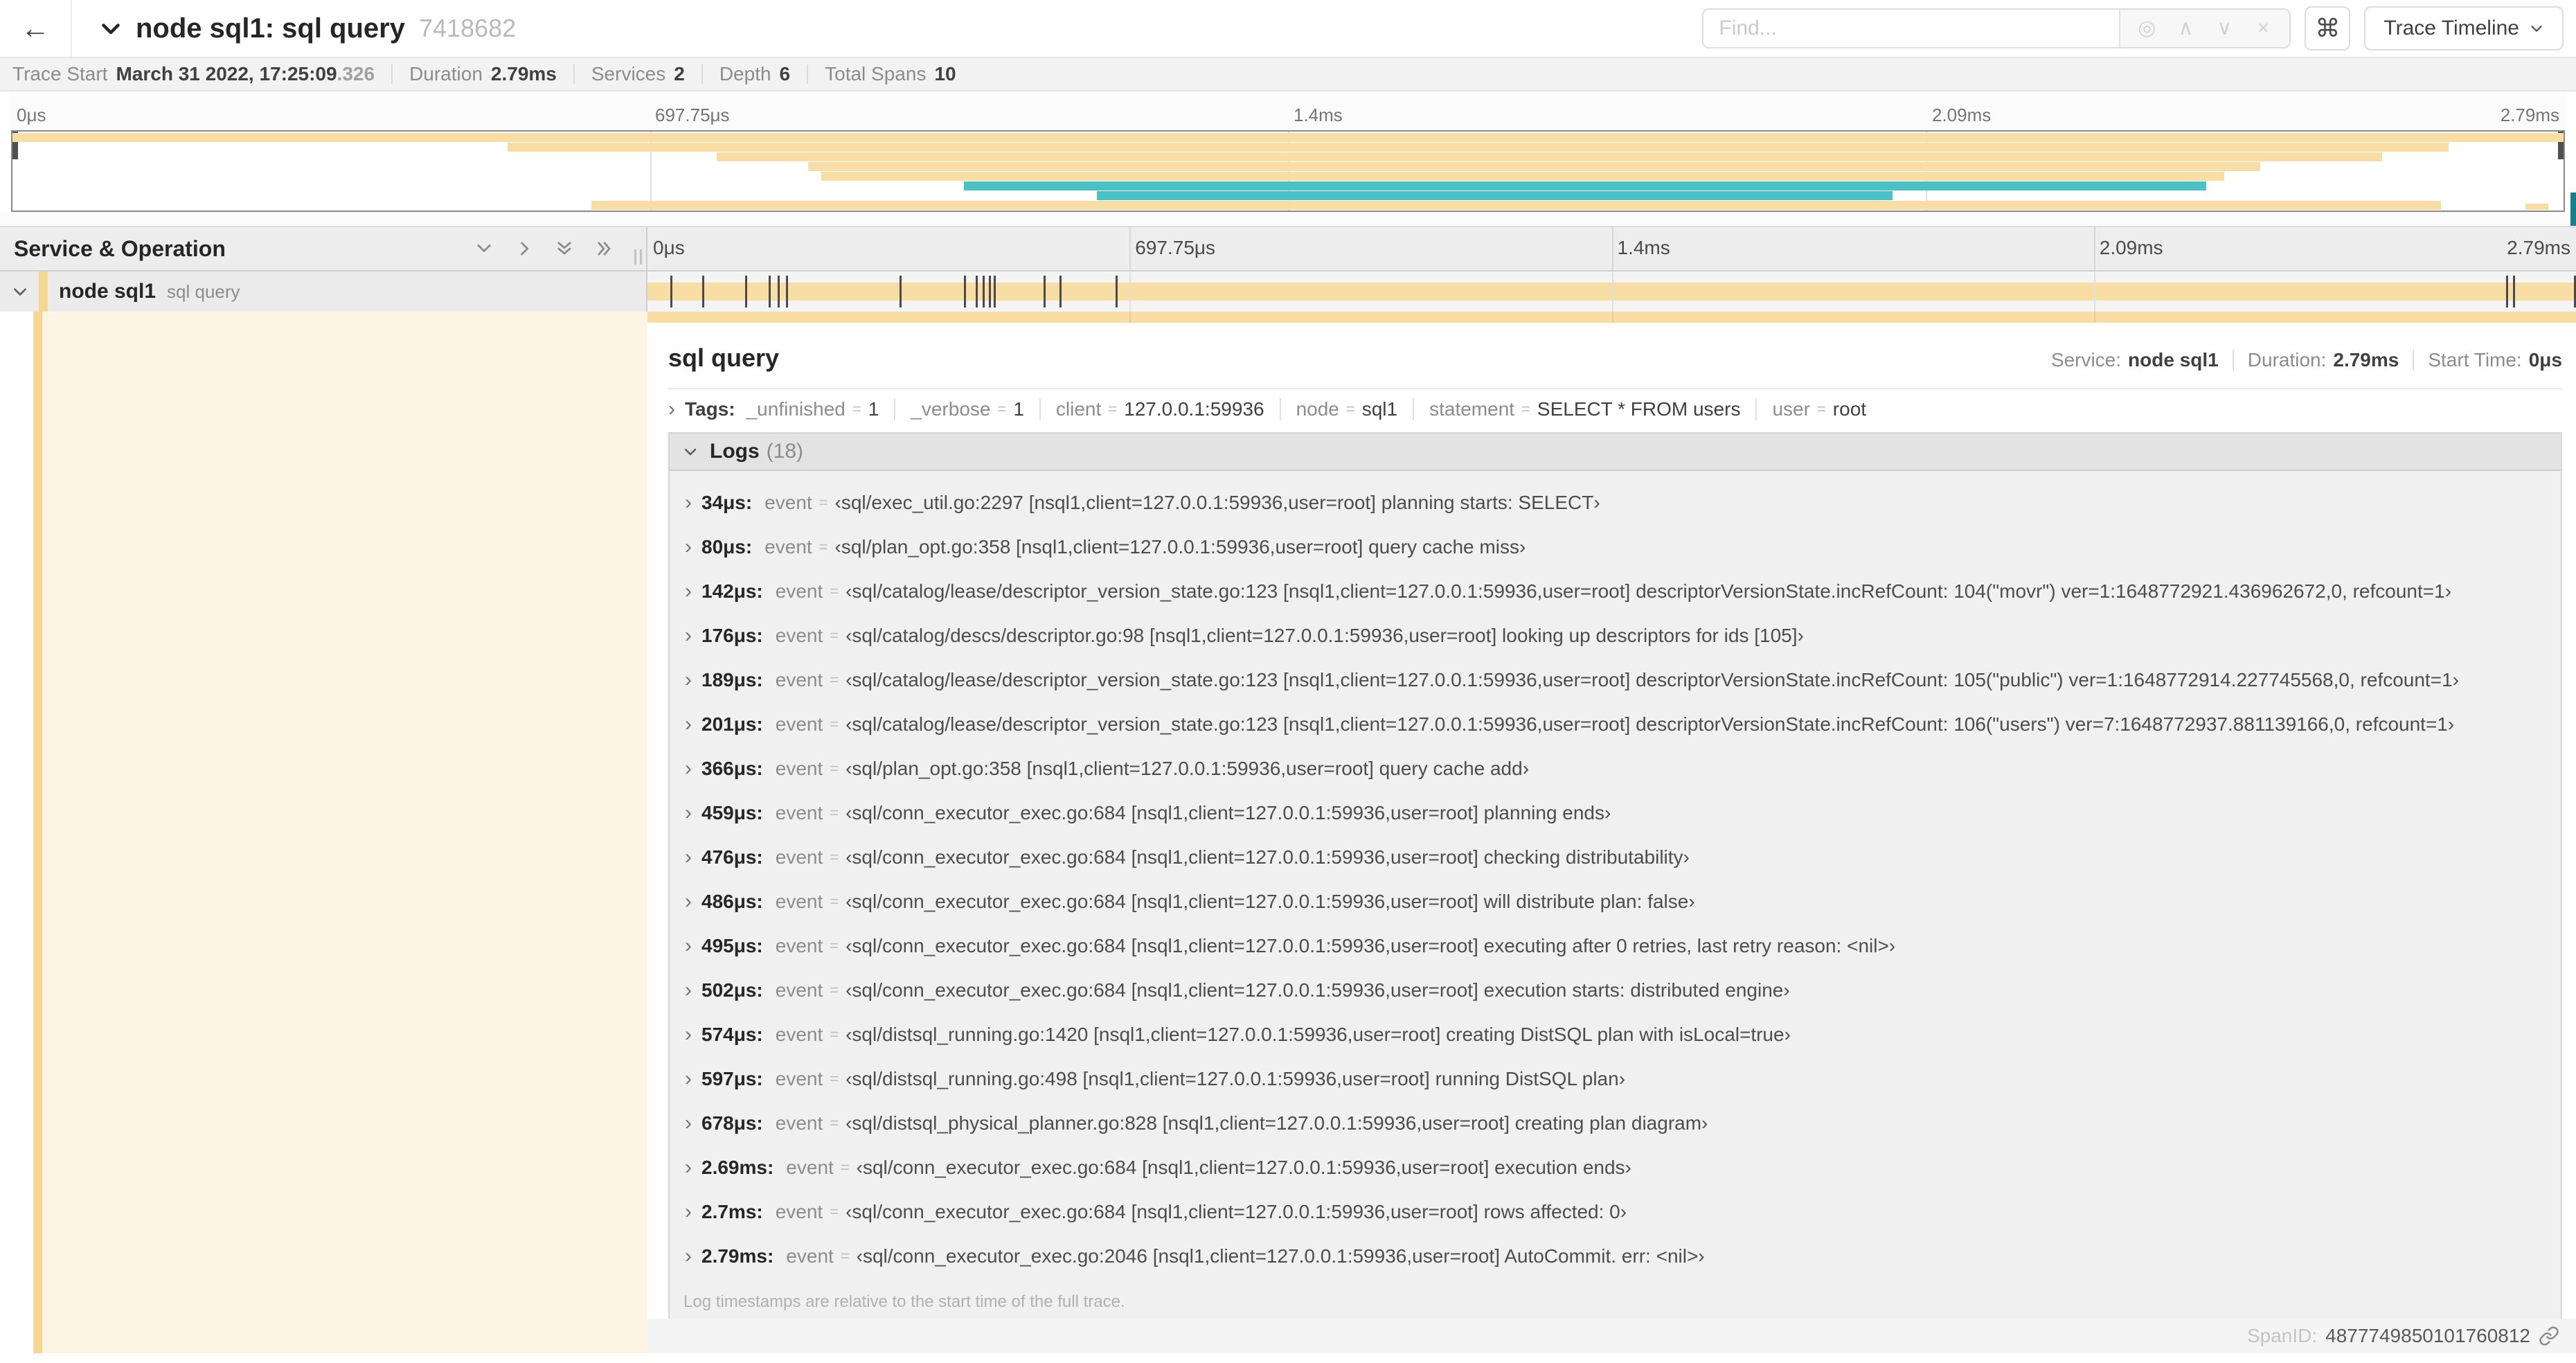  What do you see at coordinates (523, 74) in the screenshot?
I see `stat-value: 2.79ms` at bounding box center [523, 74].